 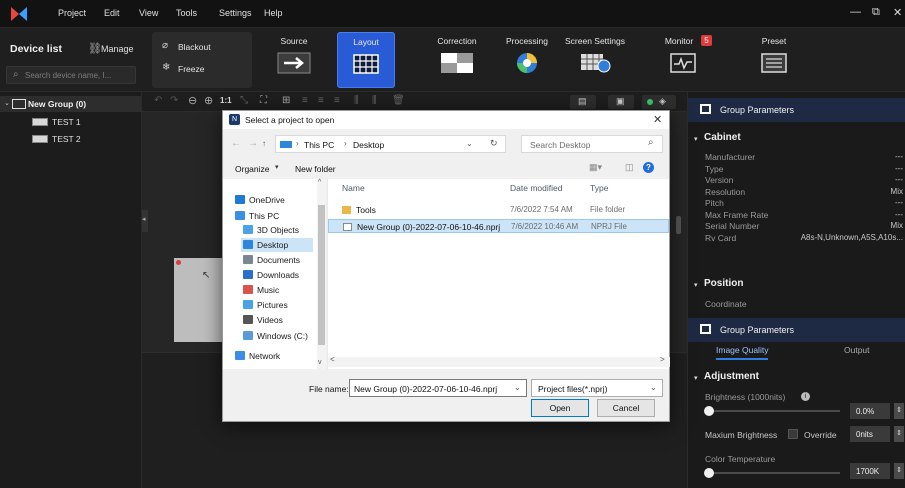 What do you see at coordinates (264, 320) in the screenshot?
I see `nav-item-videos: Videos` at bounding box center [264, 320].